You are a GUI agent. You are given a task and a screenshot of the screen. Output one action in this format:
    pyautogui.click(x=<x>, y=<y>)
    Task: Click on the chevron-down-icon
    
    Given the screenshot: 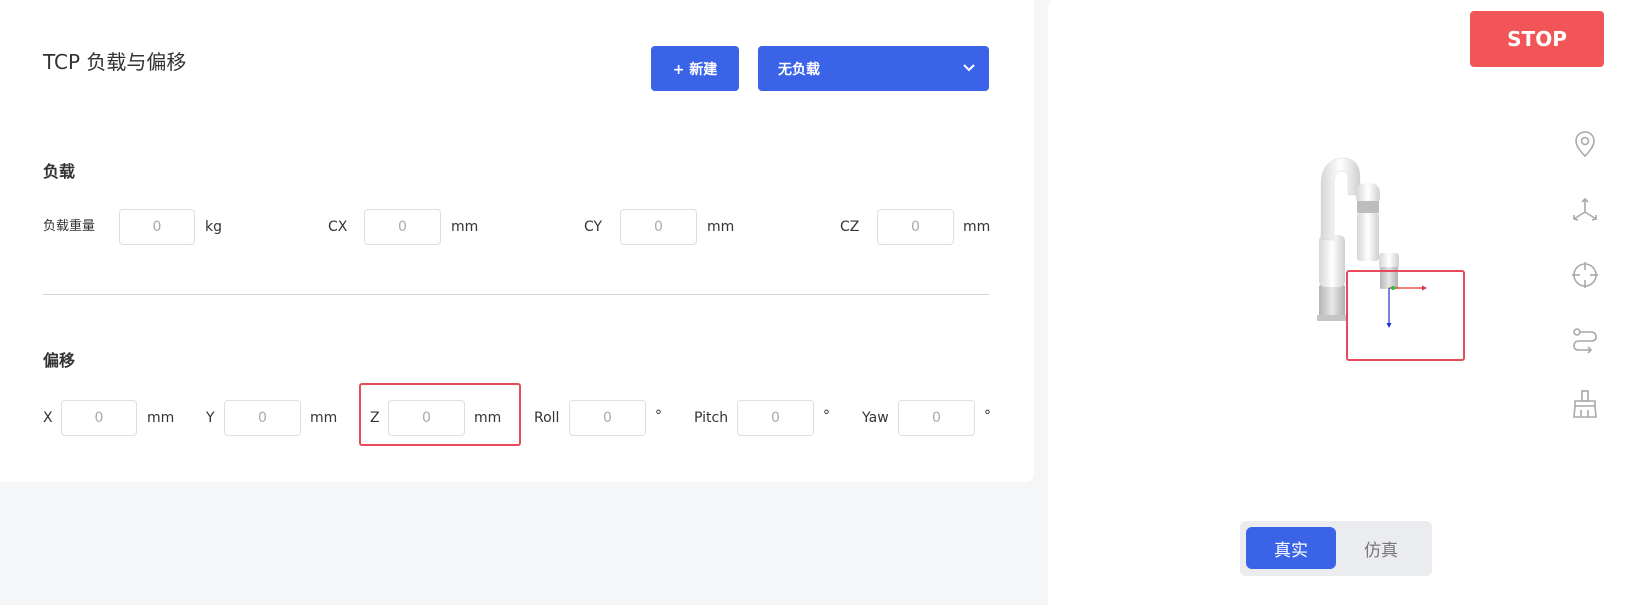 What is the action you would take?
    pyautogui.click(x=969, y=68)
    